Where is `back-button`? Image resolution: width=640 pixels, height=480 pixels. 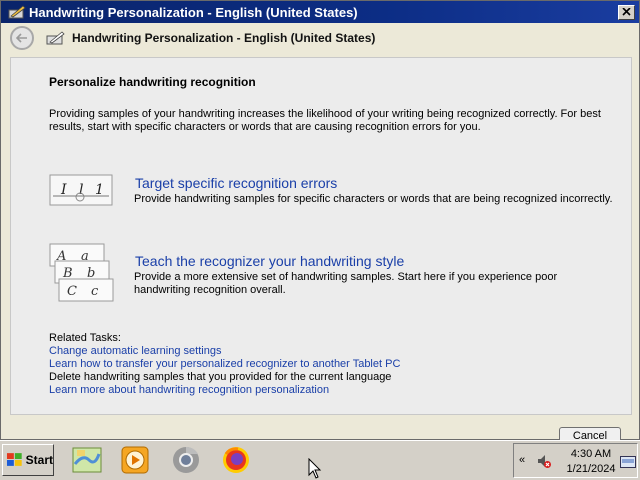 back-button is located at coordinates (22, 38).